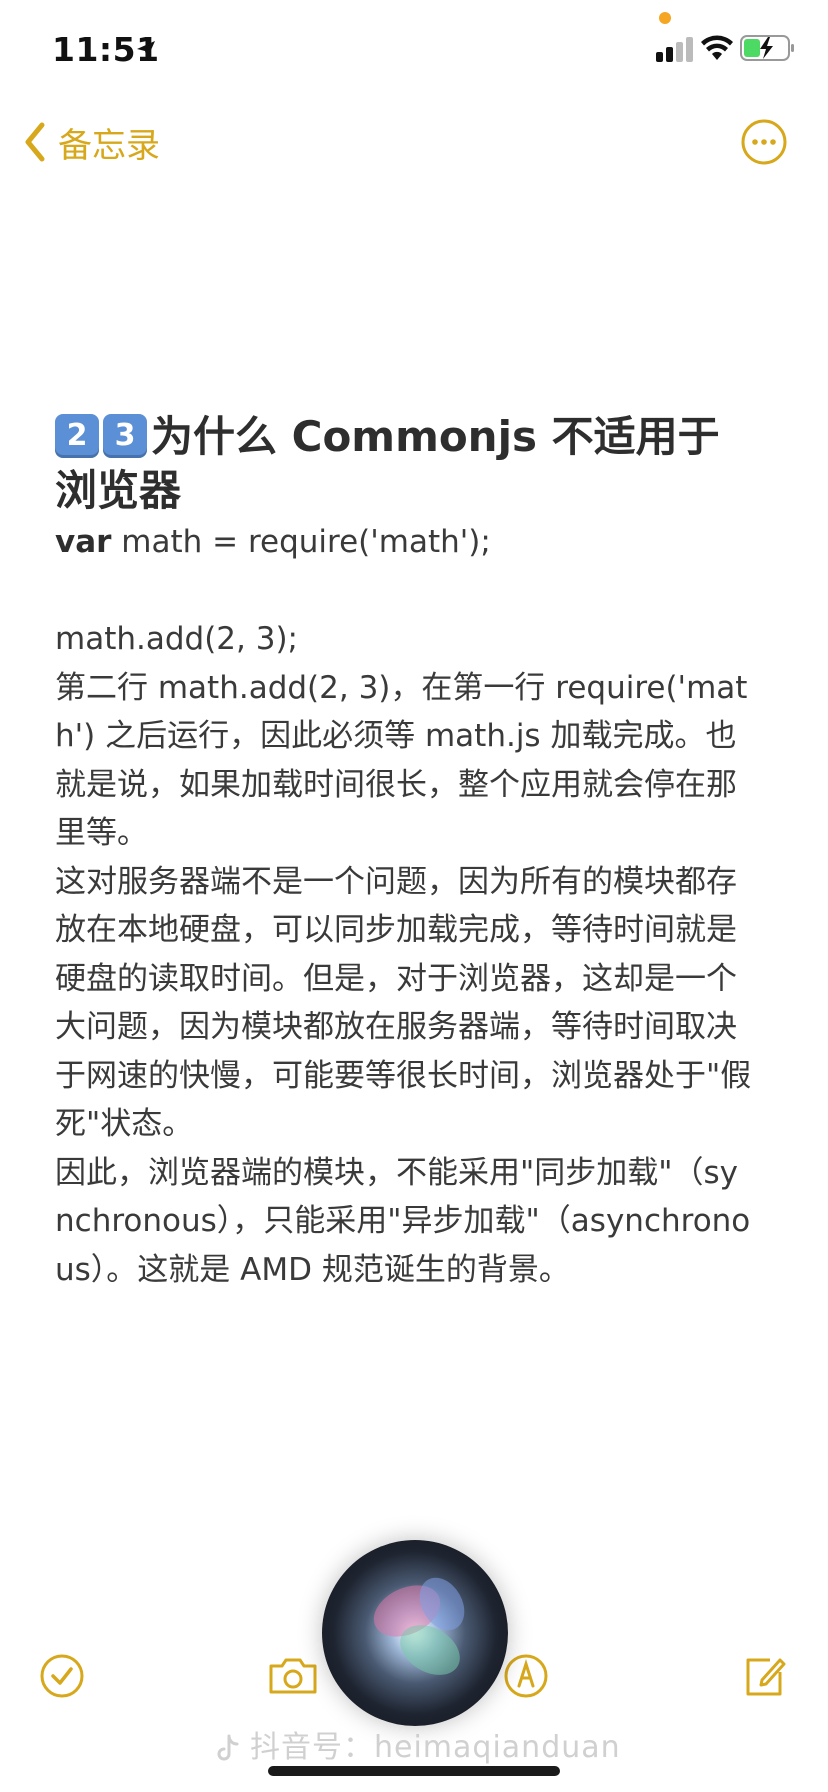 This screenshot has height=1792, width=828. What do you see at coordinates (526, 1676) in the screenshot?
I see `markup-pen-icon` at bounding box center [526, 1676].